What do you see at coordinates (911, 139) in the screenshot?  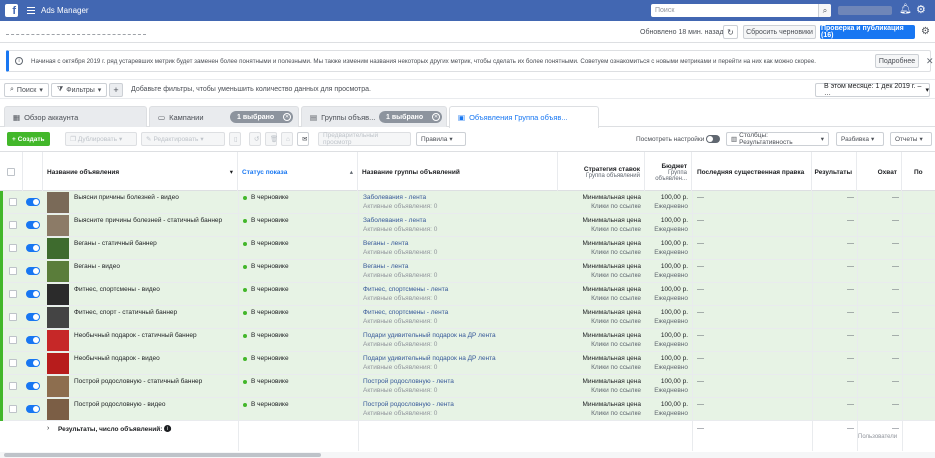 I see `reports-dropdown: Отчеты ▾` at bounding box center [911, 139].